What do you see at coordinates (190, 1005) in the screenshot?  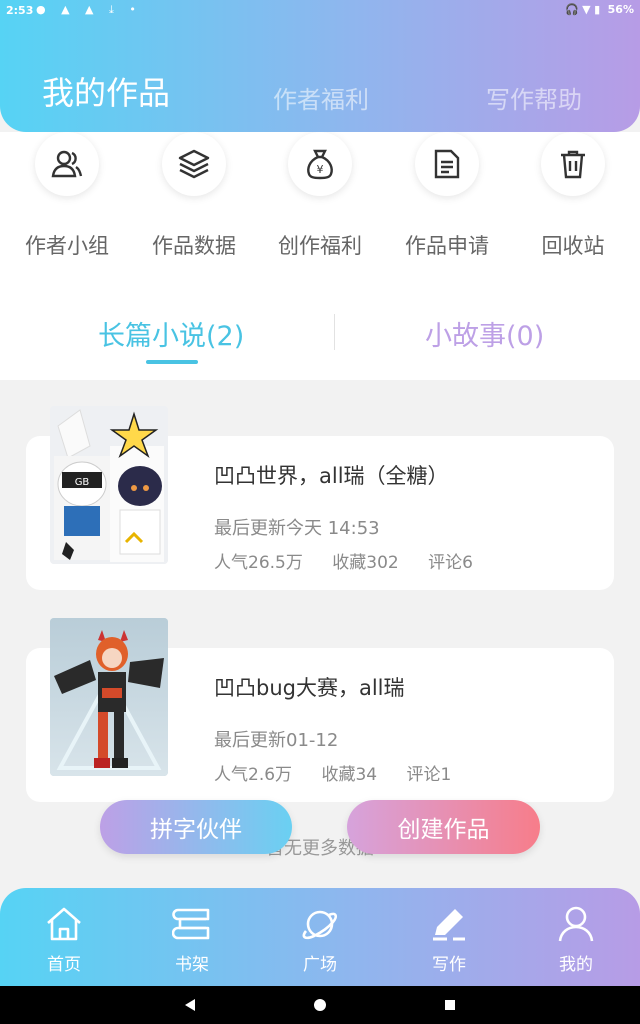 I see `back-icon` at bounding box center [190, 1005].